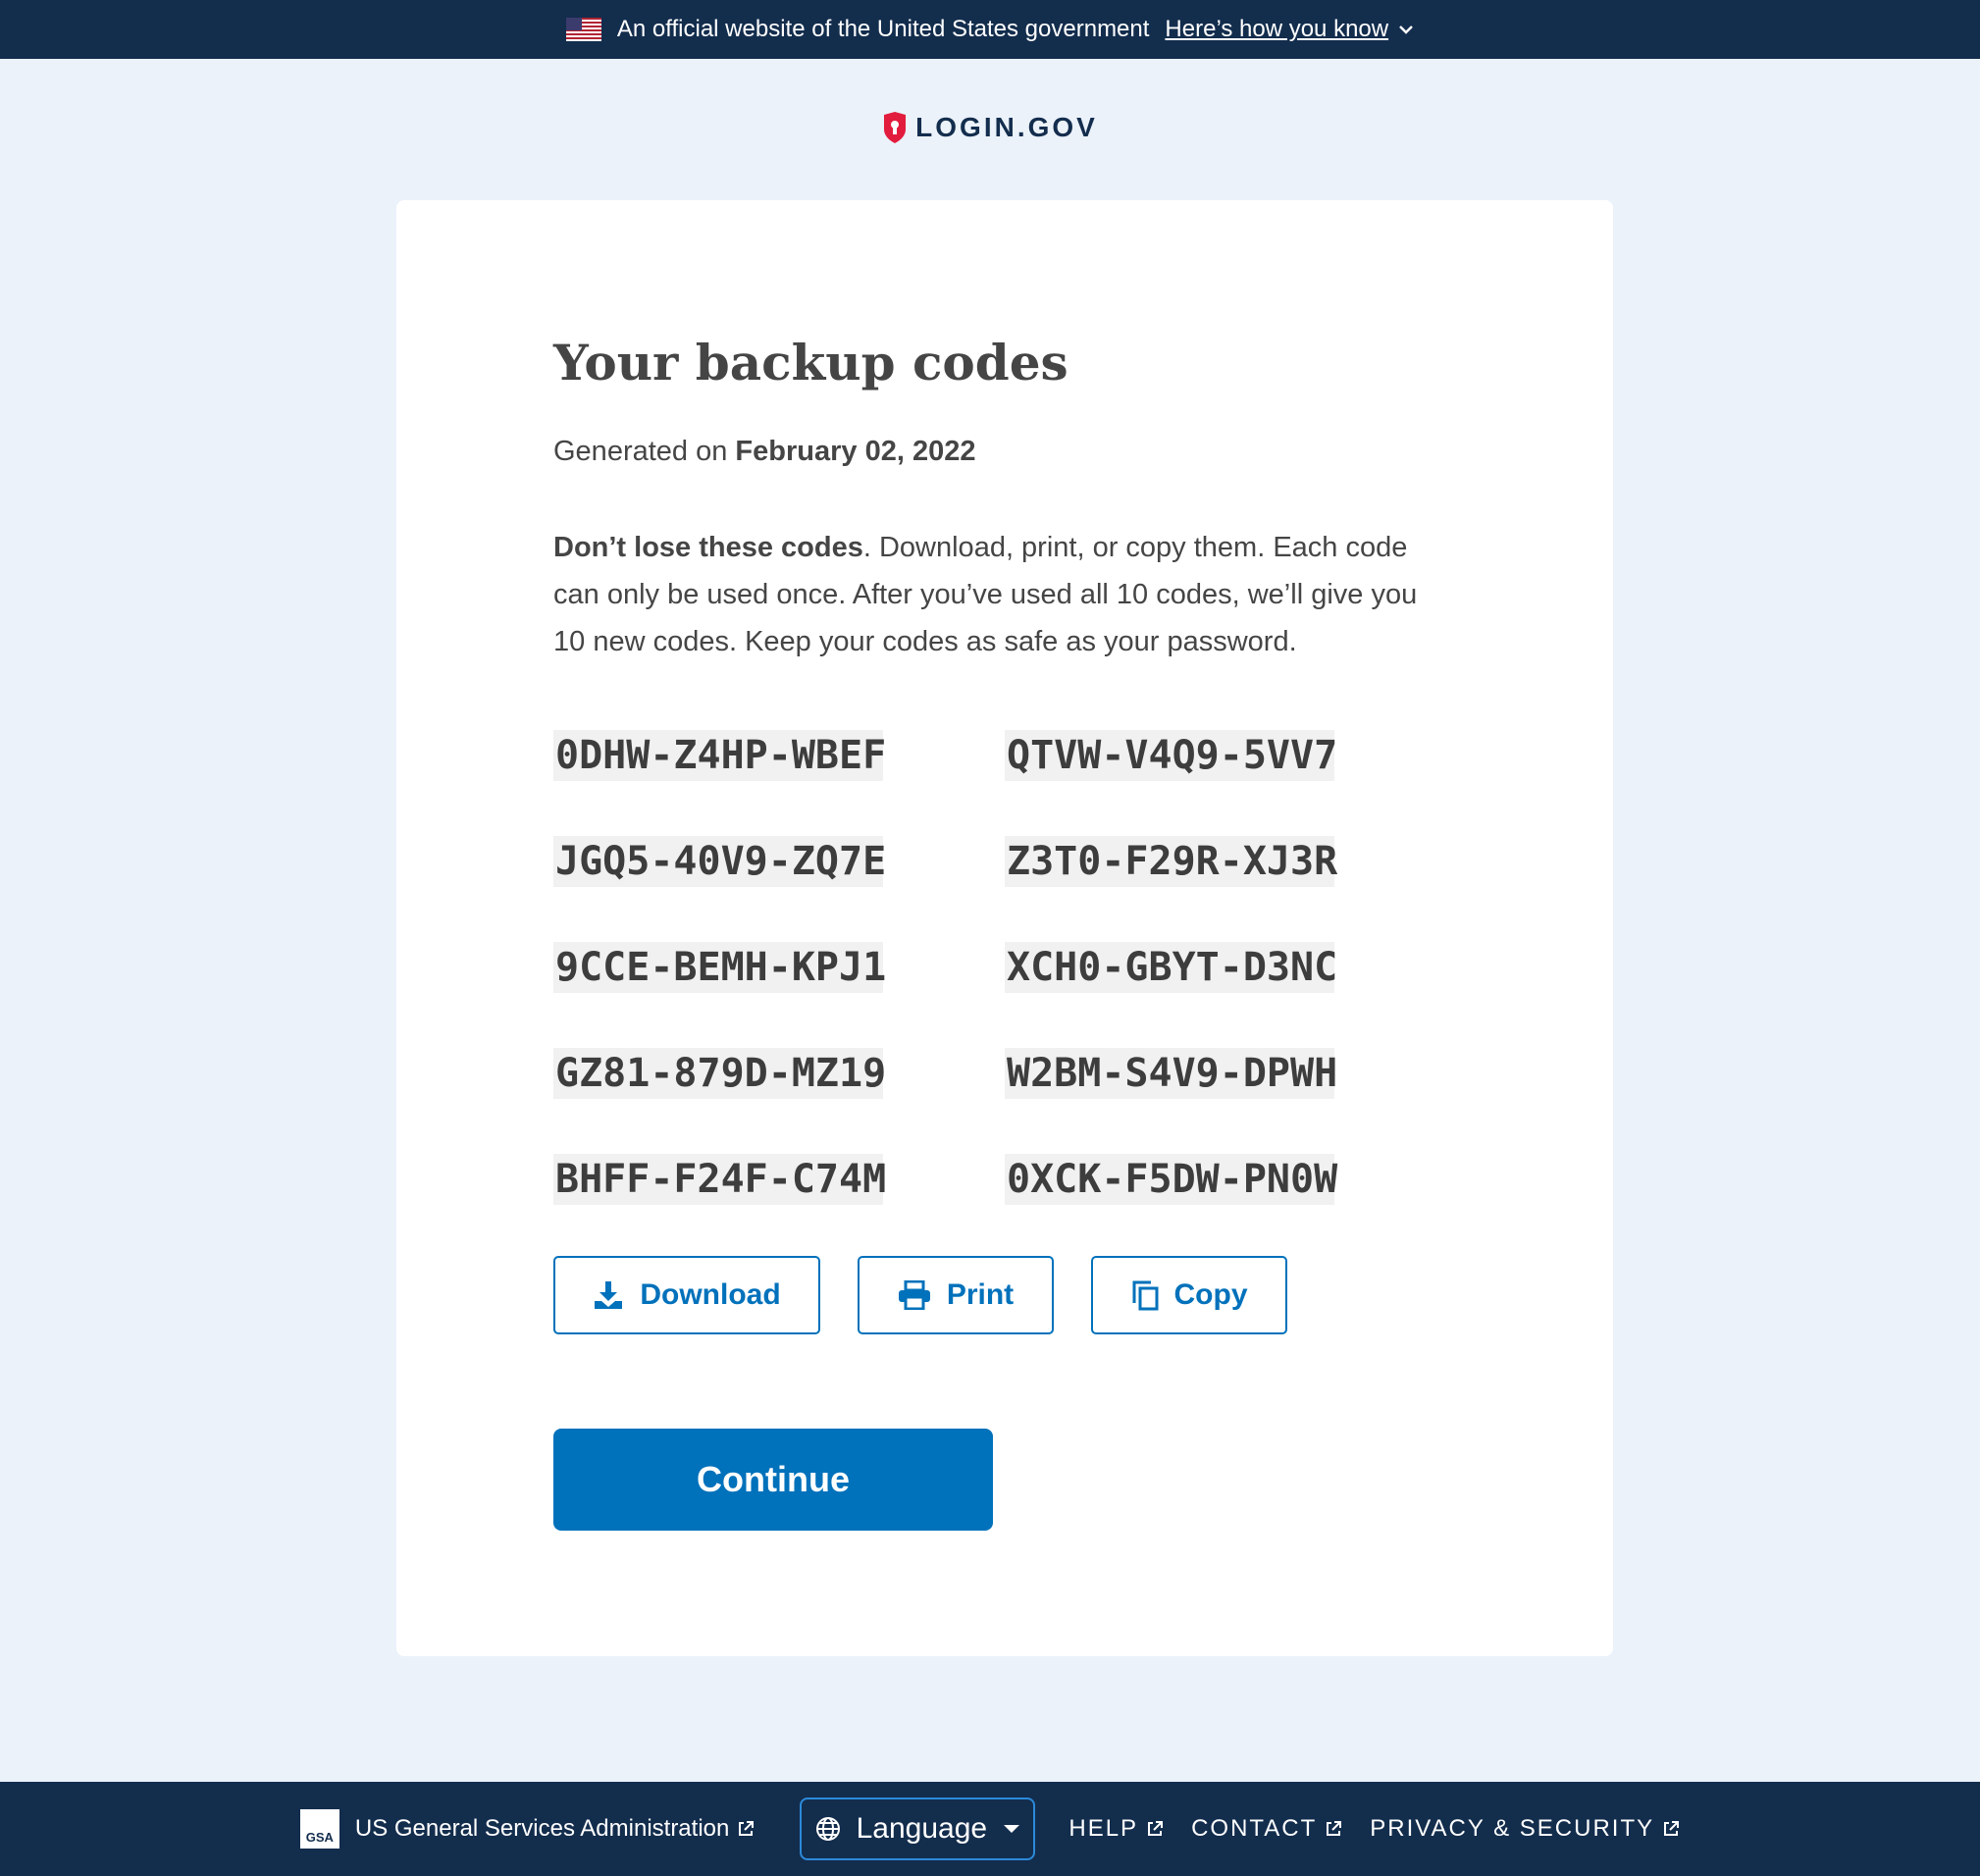 This screenshot has height=1876, width=1980. Describe the element at coordinates (719, 1073) in the screenshot. I see `backup-code: GZ81-879D-MZ19` at that location.